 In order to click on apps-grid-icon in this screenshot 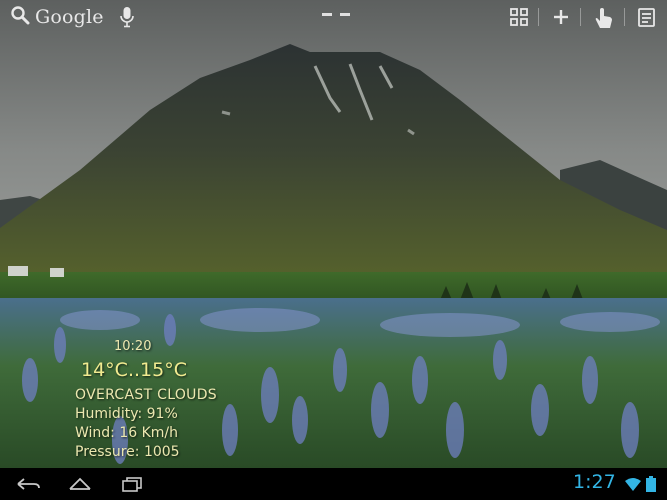, I will do `click(520, 17)`.